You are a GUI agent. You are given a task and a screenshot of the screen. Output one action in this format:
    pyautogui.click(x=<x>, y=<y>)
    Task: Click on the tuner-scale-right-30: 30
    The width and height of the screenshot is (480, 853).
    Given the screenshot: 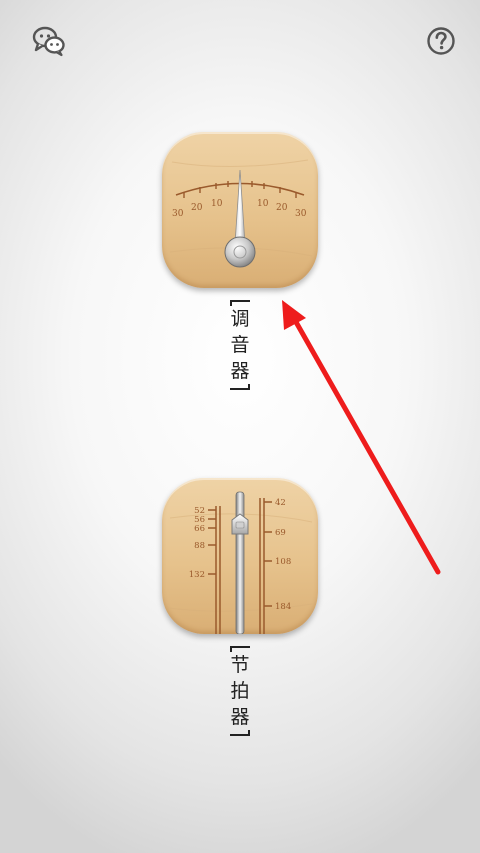 What is the action you would take?
    pyautogui.click(x=301, y=214)
    